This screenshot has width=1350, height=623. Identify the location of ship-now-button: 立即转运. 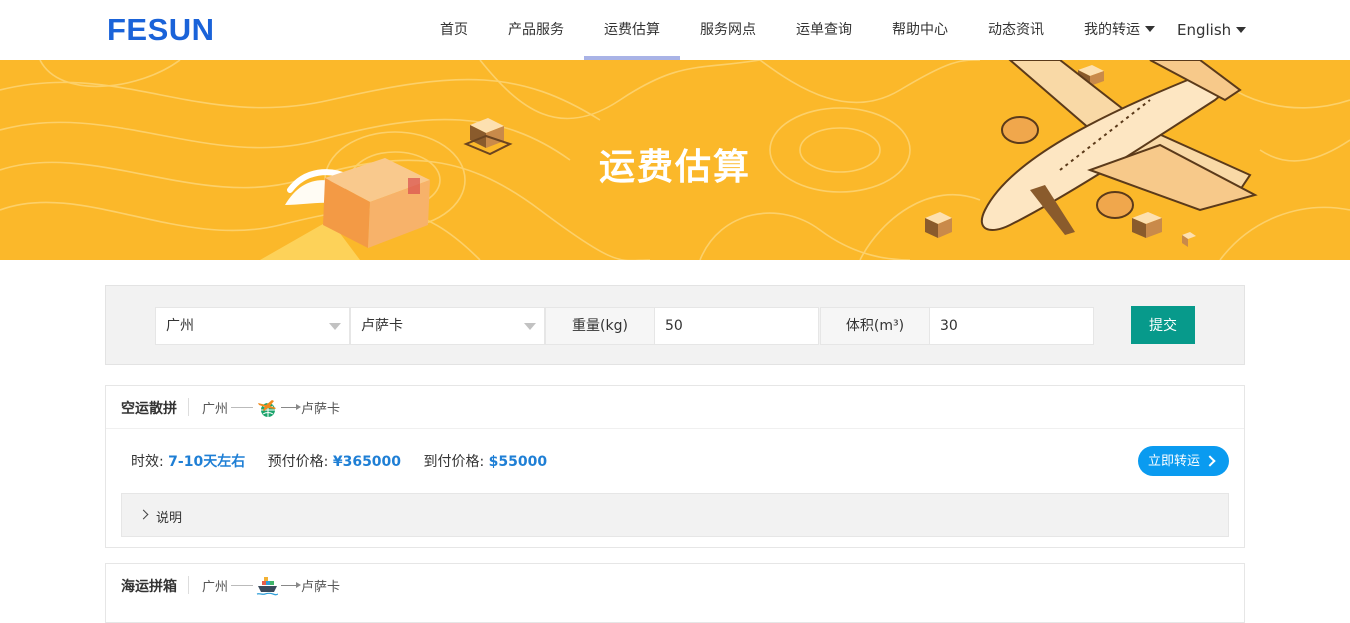
(1183, 461).